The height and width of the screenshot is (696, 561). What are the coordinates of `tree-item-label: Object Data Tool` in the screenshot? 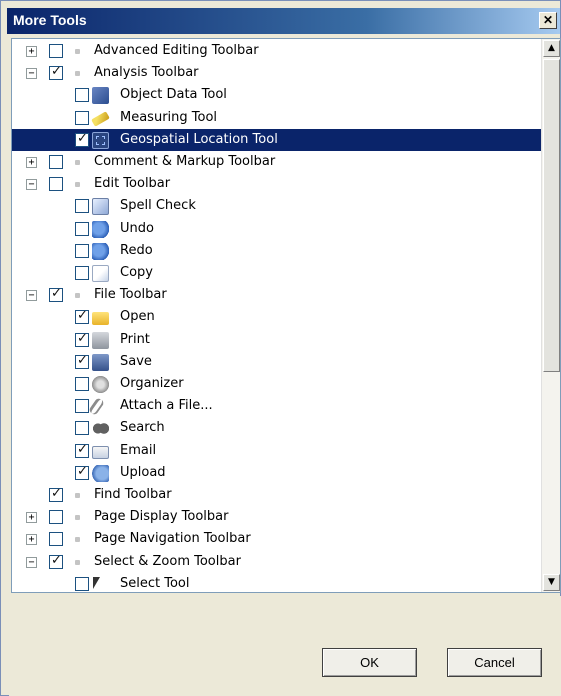 It's located at (173, 95).